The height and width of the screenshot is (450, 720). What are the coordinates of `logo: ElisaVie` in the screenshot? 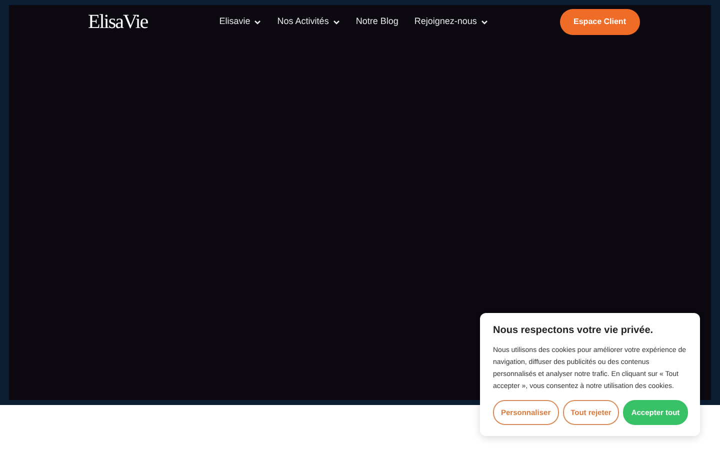 It's located at (118, 22).